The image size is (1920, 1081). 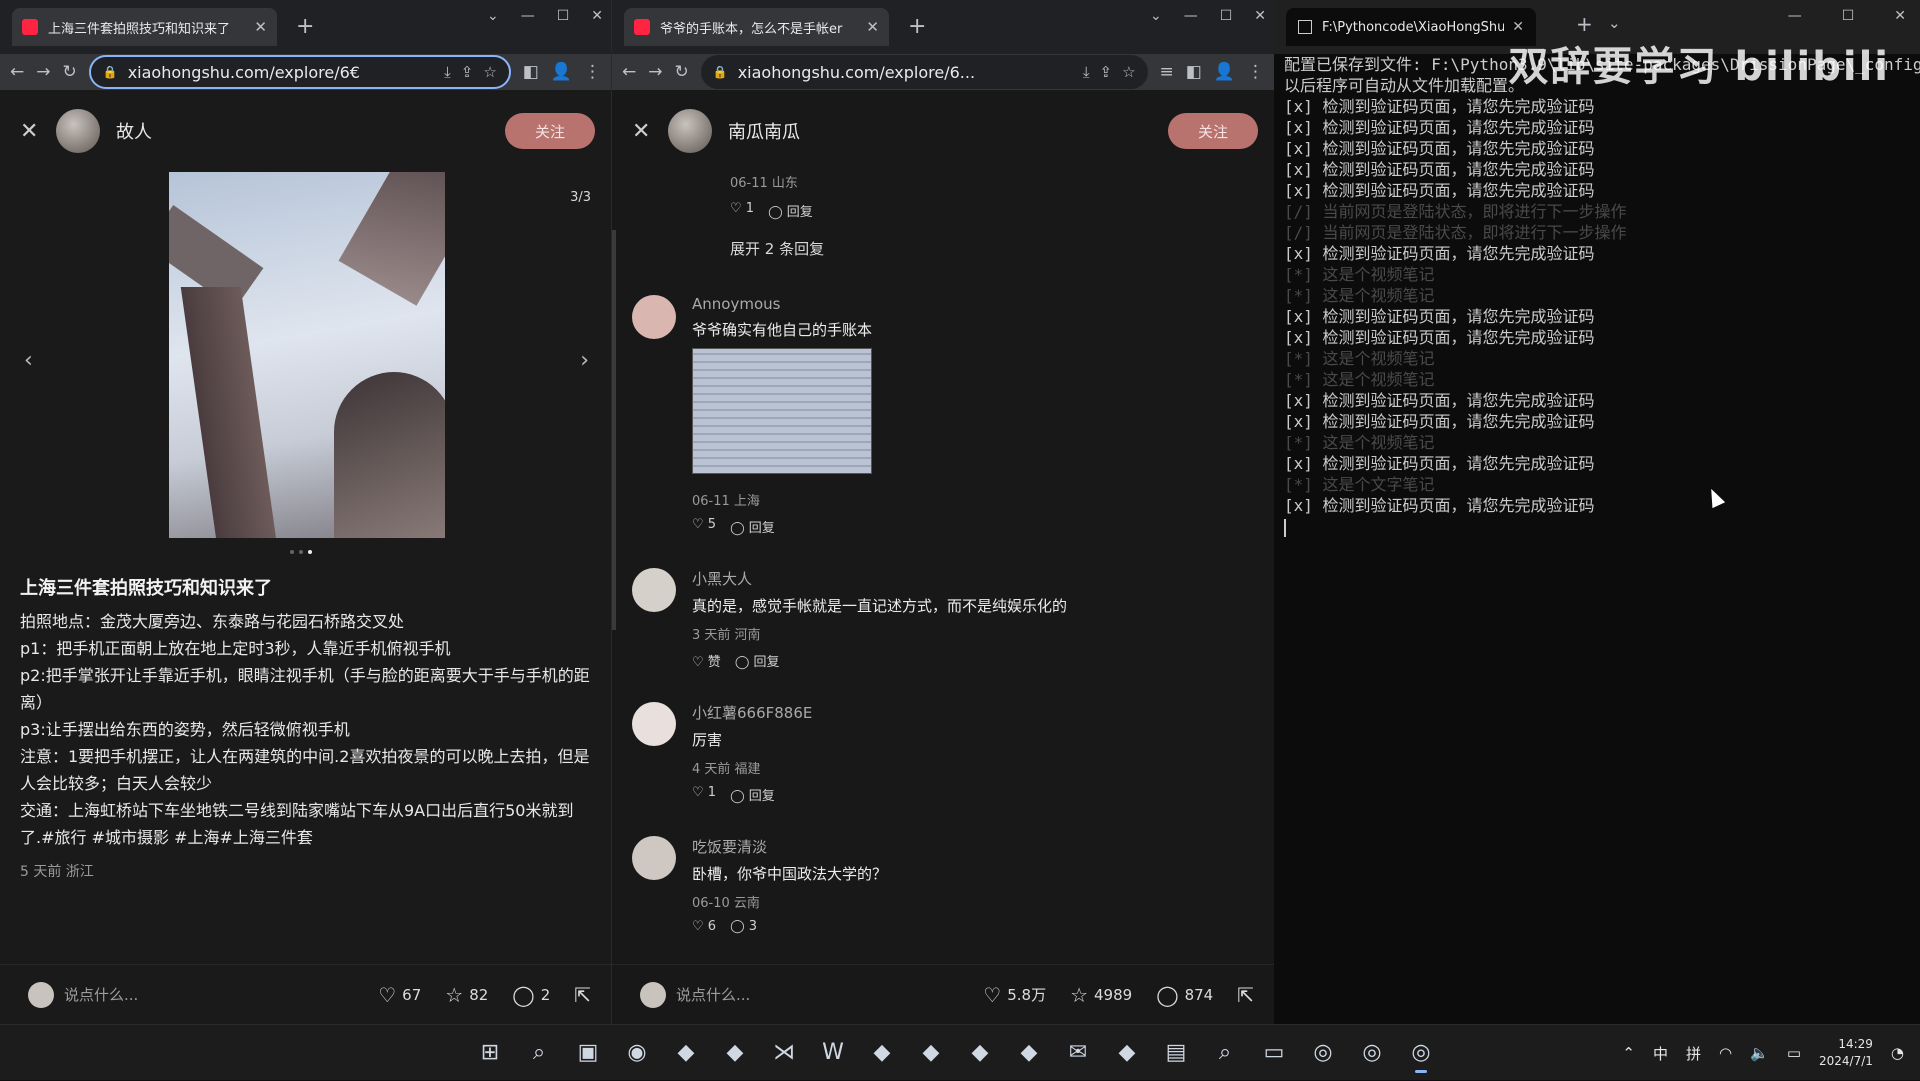 I want to click on address-bar: 🔒 xiaohongshu.com/explore/6€ ⤓ ⇪ ☆, so click(x=299, y=72).